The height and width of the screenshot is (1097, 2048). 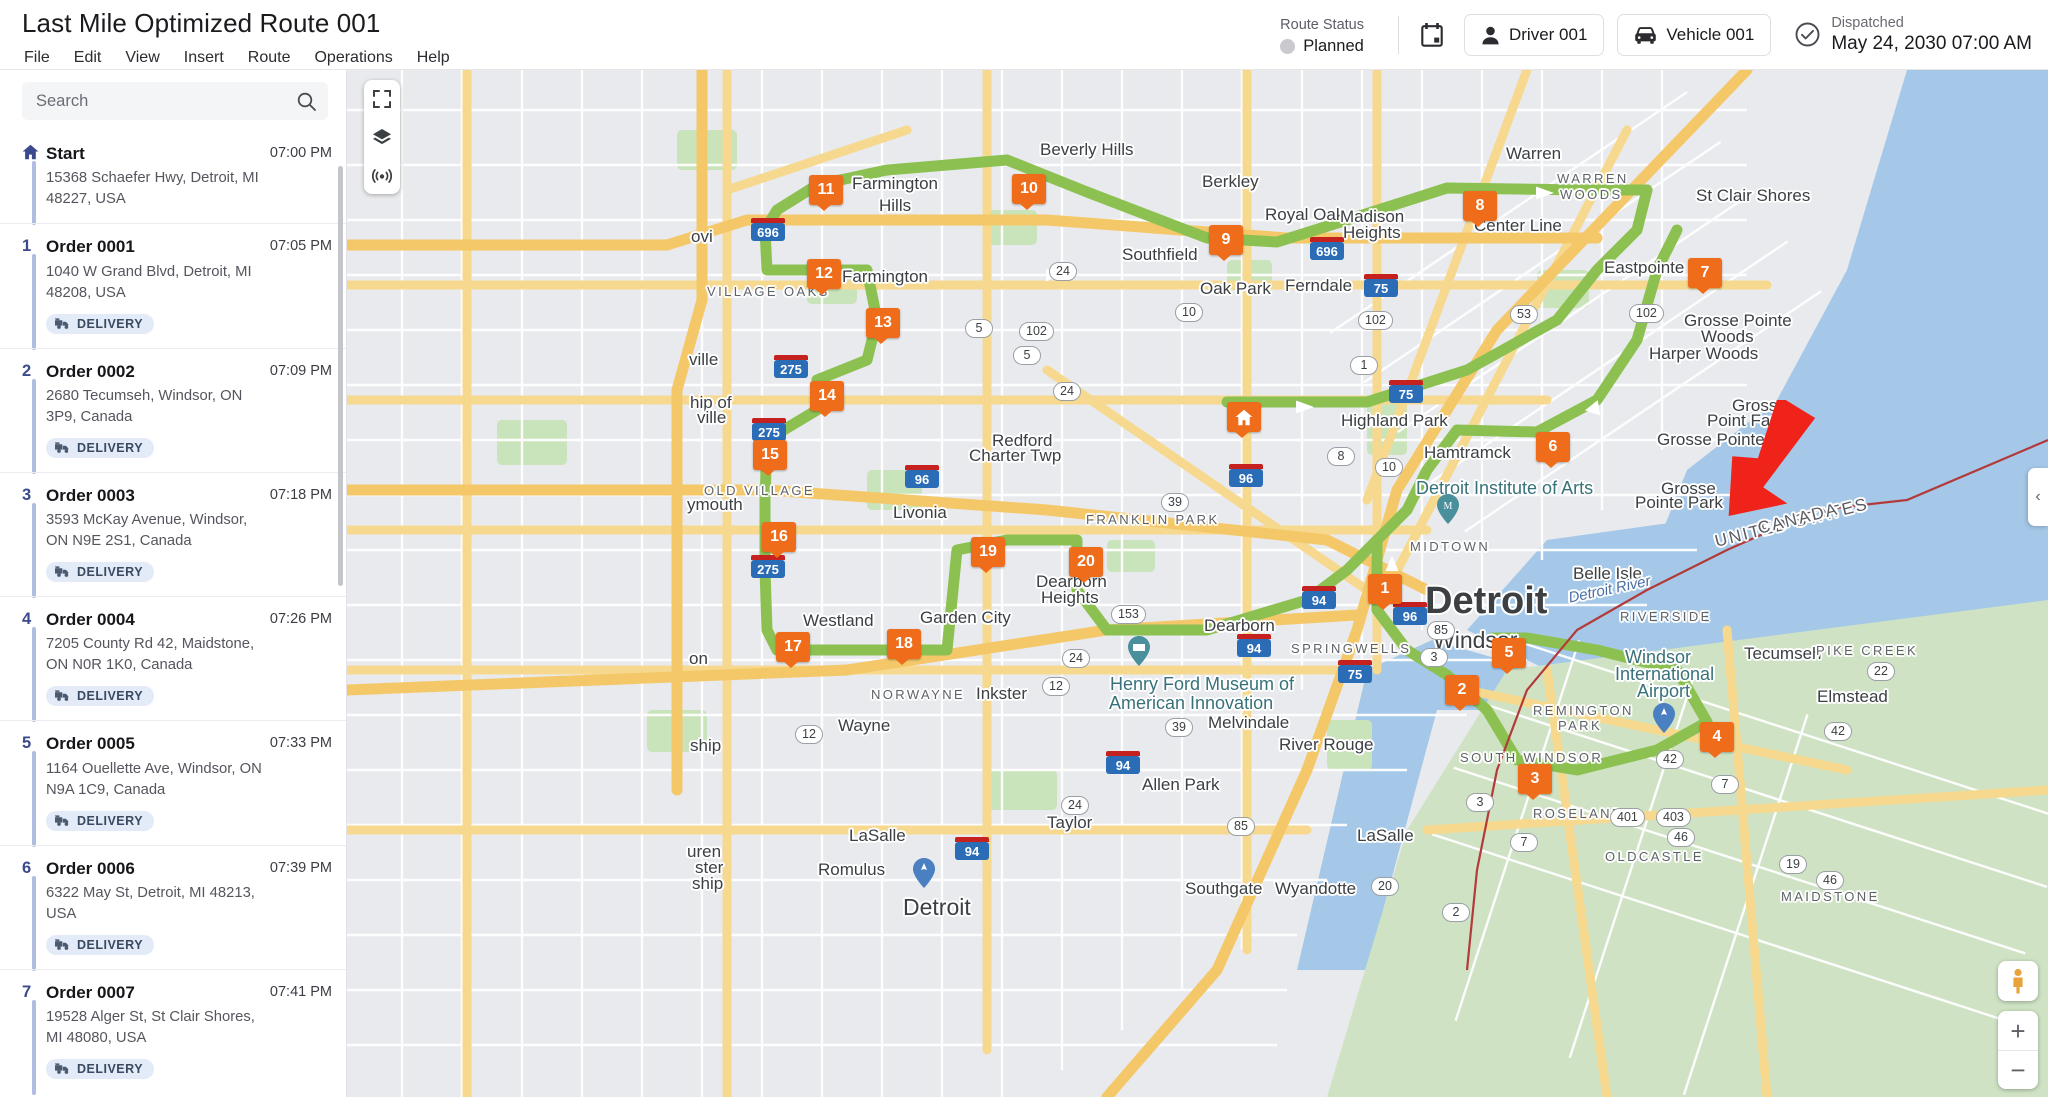 What do you see at coordinates (306, 101) in the screenshot?
I see `search-icon` at bounding box center [306, 101].